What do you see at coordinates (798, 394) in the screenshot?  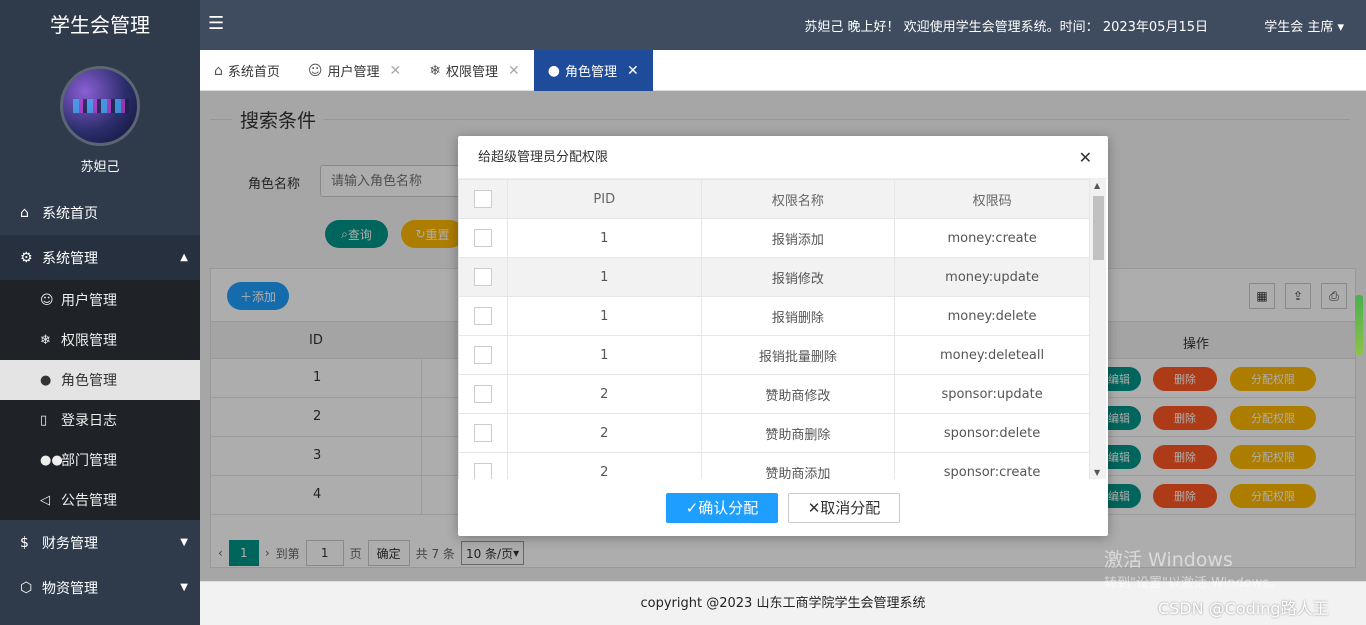 I see `row-perm-name: 赞助商修改` at bounding box center [798, 394].